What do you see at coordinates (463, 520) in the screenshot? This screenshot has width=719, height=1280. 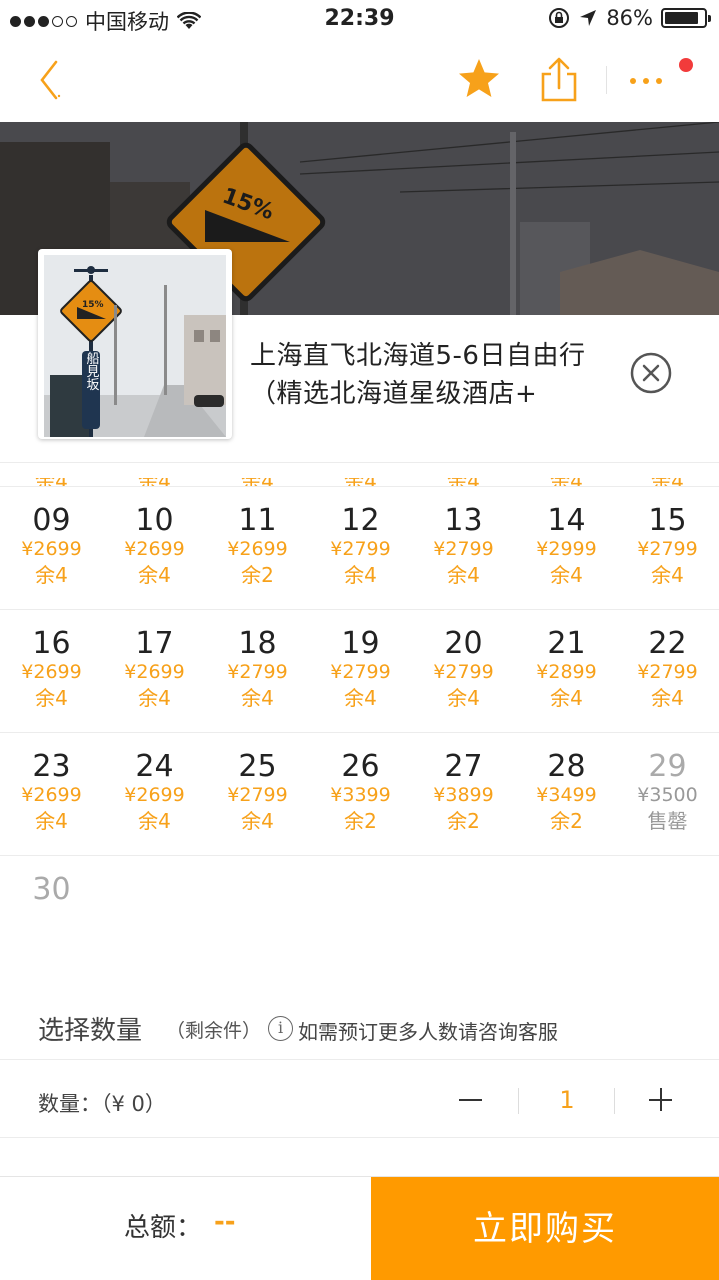 I see `day-number: 13` at bounding box center [463, 520].